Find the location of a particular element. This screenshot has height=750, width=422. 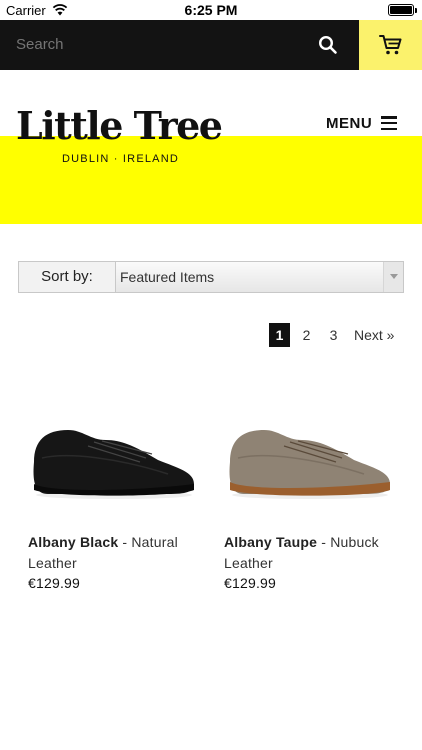

product-card-albany-black: Albany Black - Natural Leather €129.99 is located at coordinates (113, 495).